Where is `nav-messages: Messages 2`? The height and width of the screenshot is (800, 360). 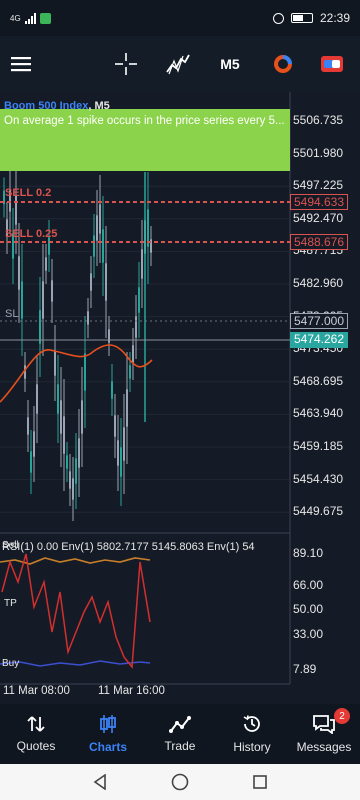 nav-messages: Messages 2 is located at coordinates (324, 734).